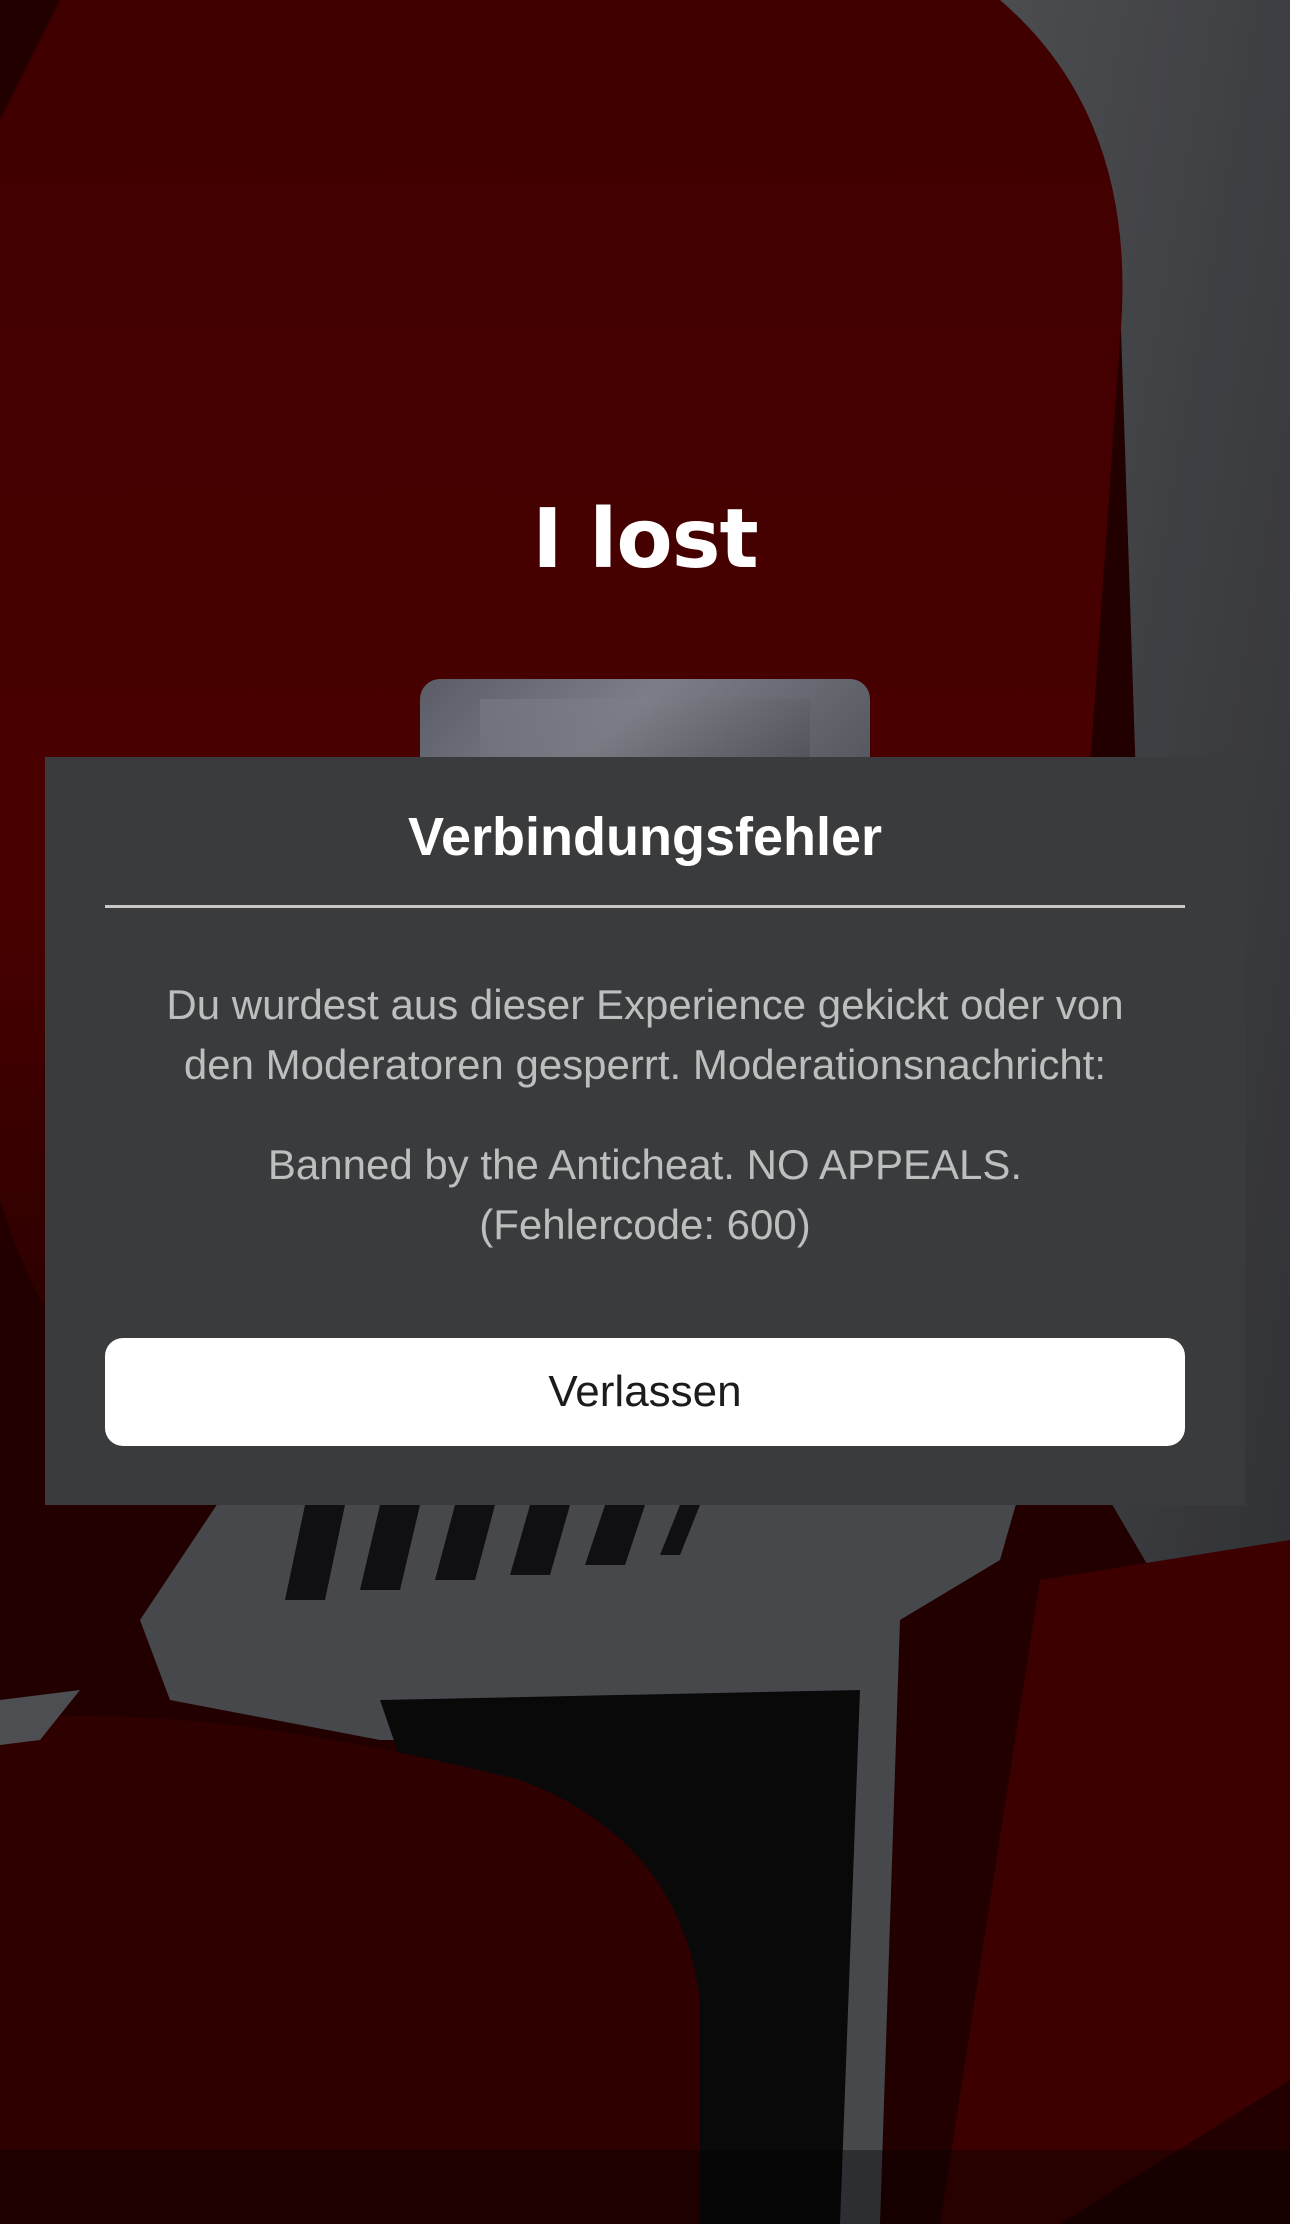  Describe the element at coordinates (645, 1224) in the screenshot. I see `error-code-line: (Fehlercode: 600)` at that location.